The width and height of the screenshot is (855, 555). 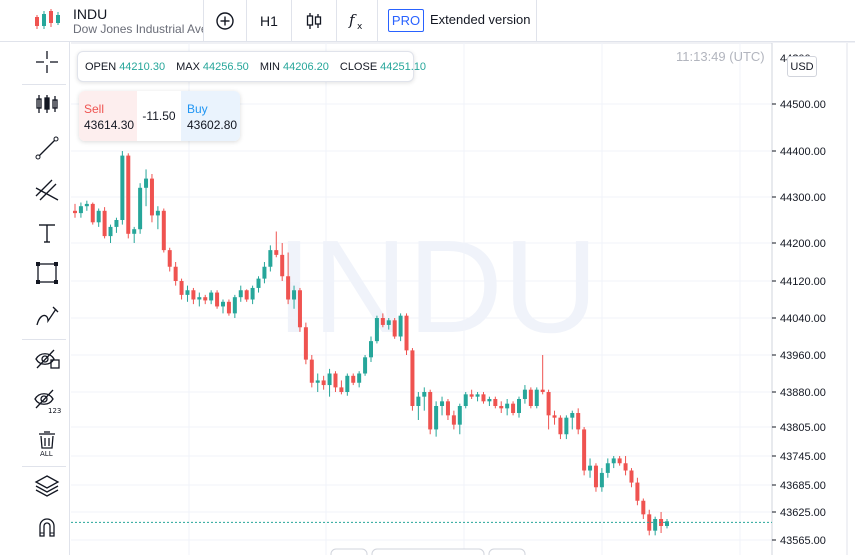 What do you see at coordinates (94, 109) in the screenshot?
I see `sell-label: Sell` at bounding box center [94, 109].